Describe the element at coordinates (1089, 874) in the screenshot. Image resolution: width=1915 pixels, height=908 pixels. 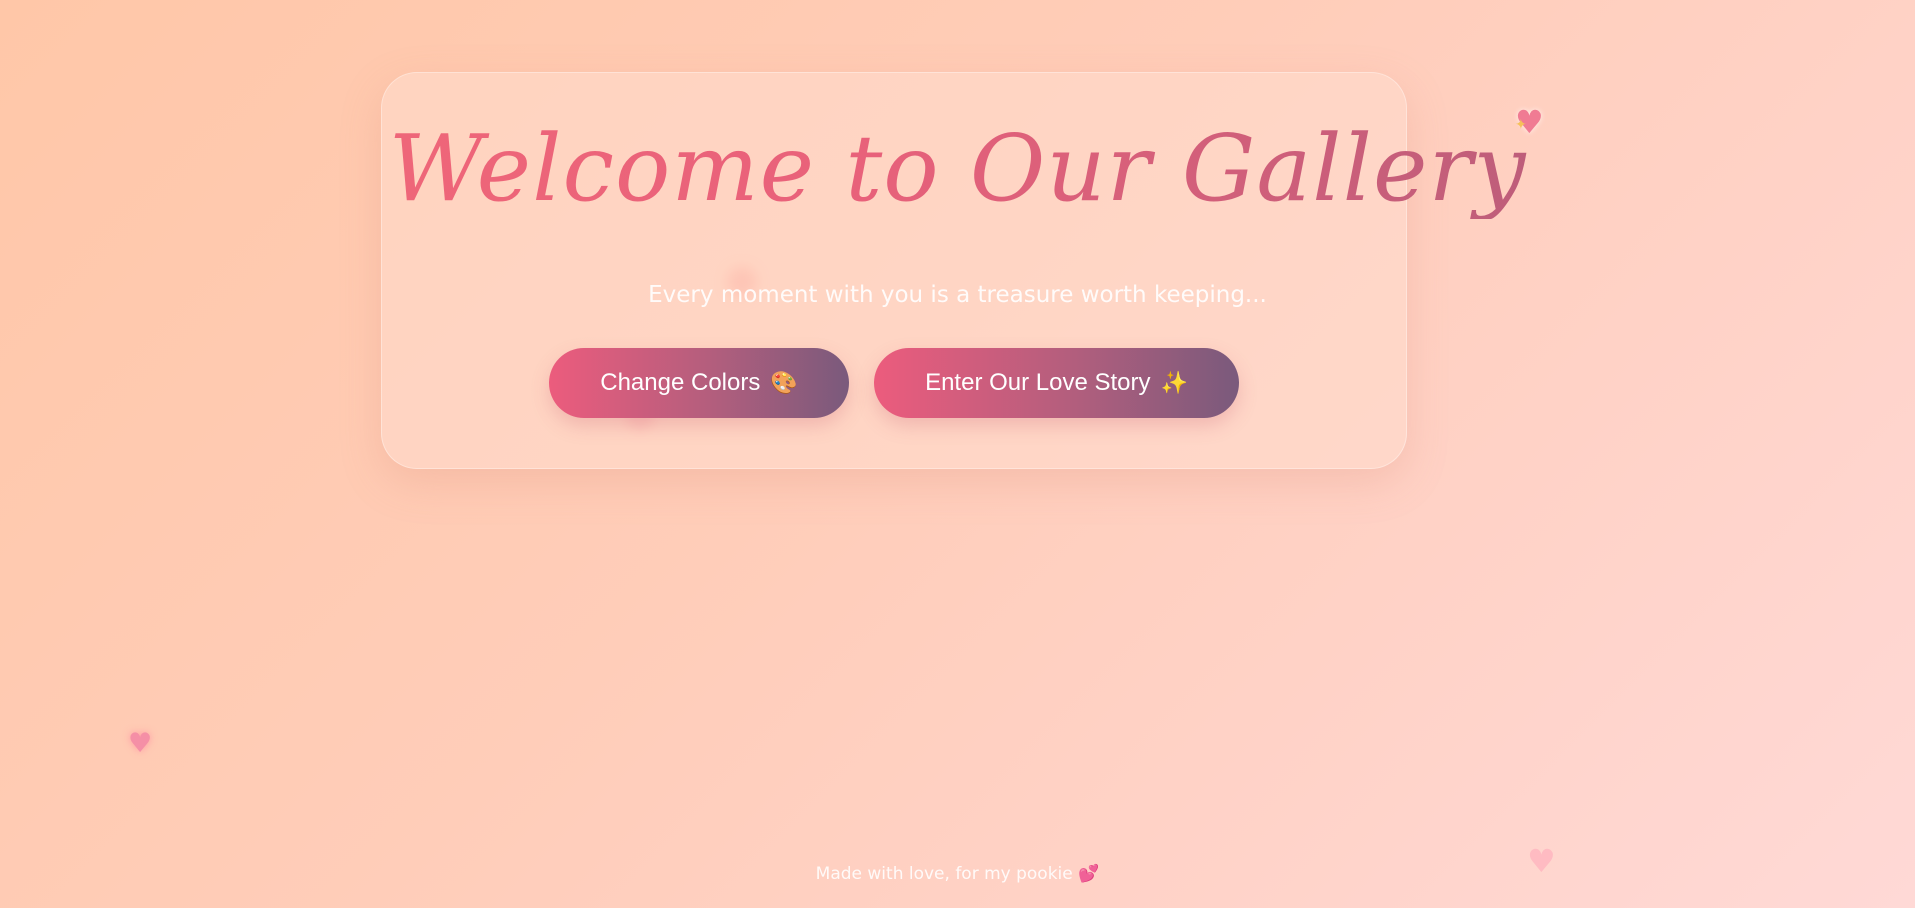
I see `two-hearts-icon: 💕` at that location.